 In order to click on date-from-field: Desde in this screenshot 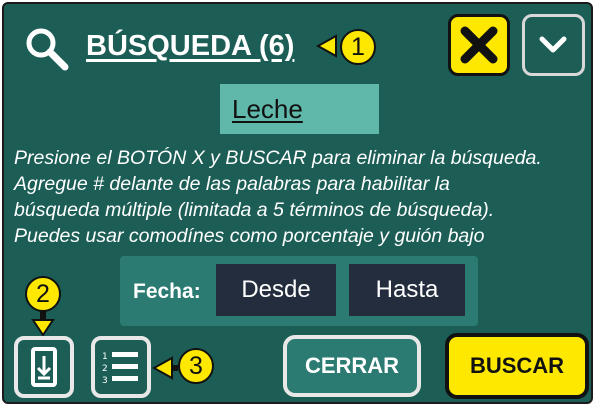, I will do `click(276, 290)`.